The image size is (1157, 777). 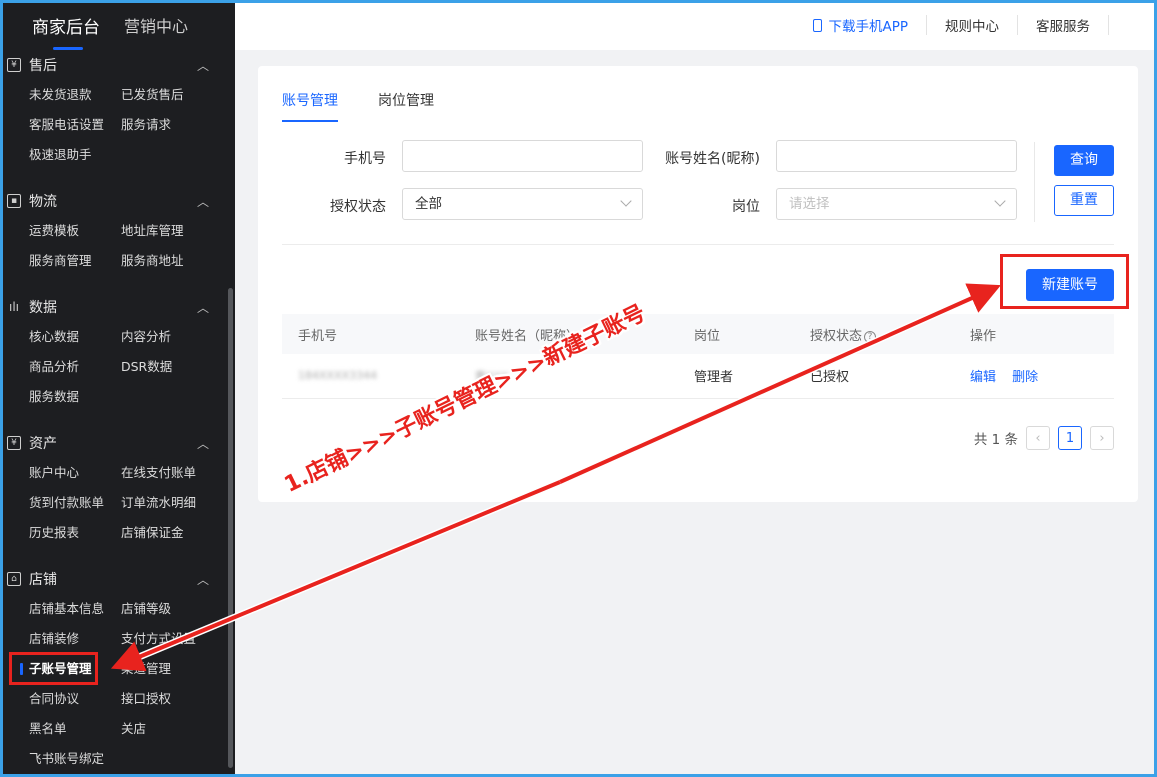 I want to click on sidebar-section-logistics: ▪ 物流 ︿ 运费模板 地址库管理 服务商管理 服务商地址, so click(x=117, y=231).